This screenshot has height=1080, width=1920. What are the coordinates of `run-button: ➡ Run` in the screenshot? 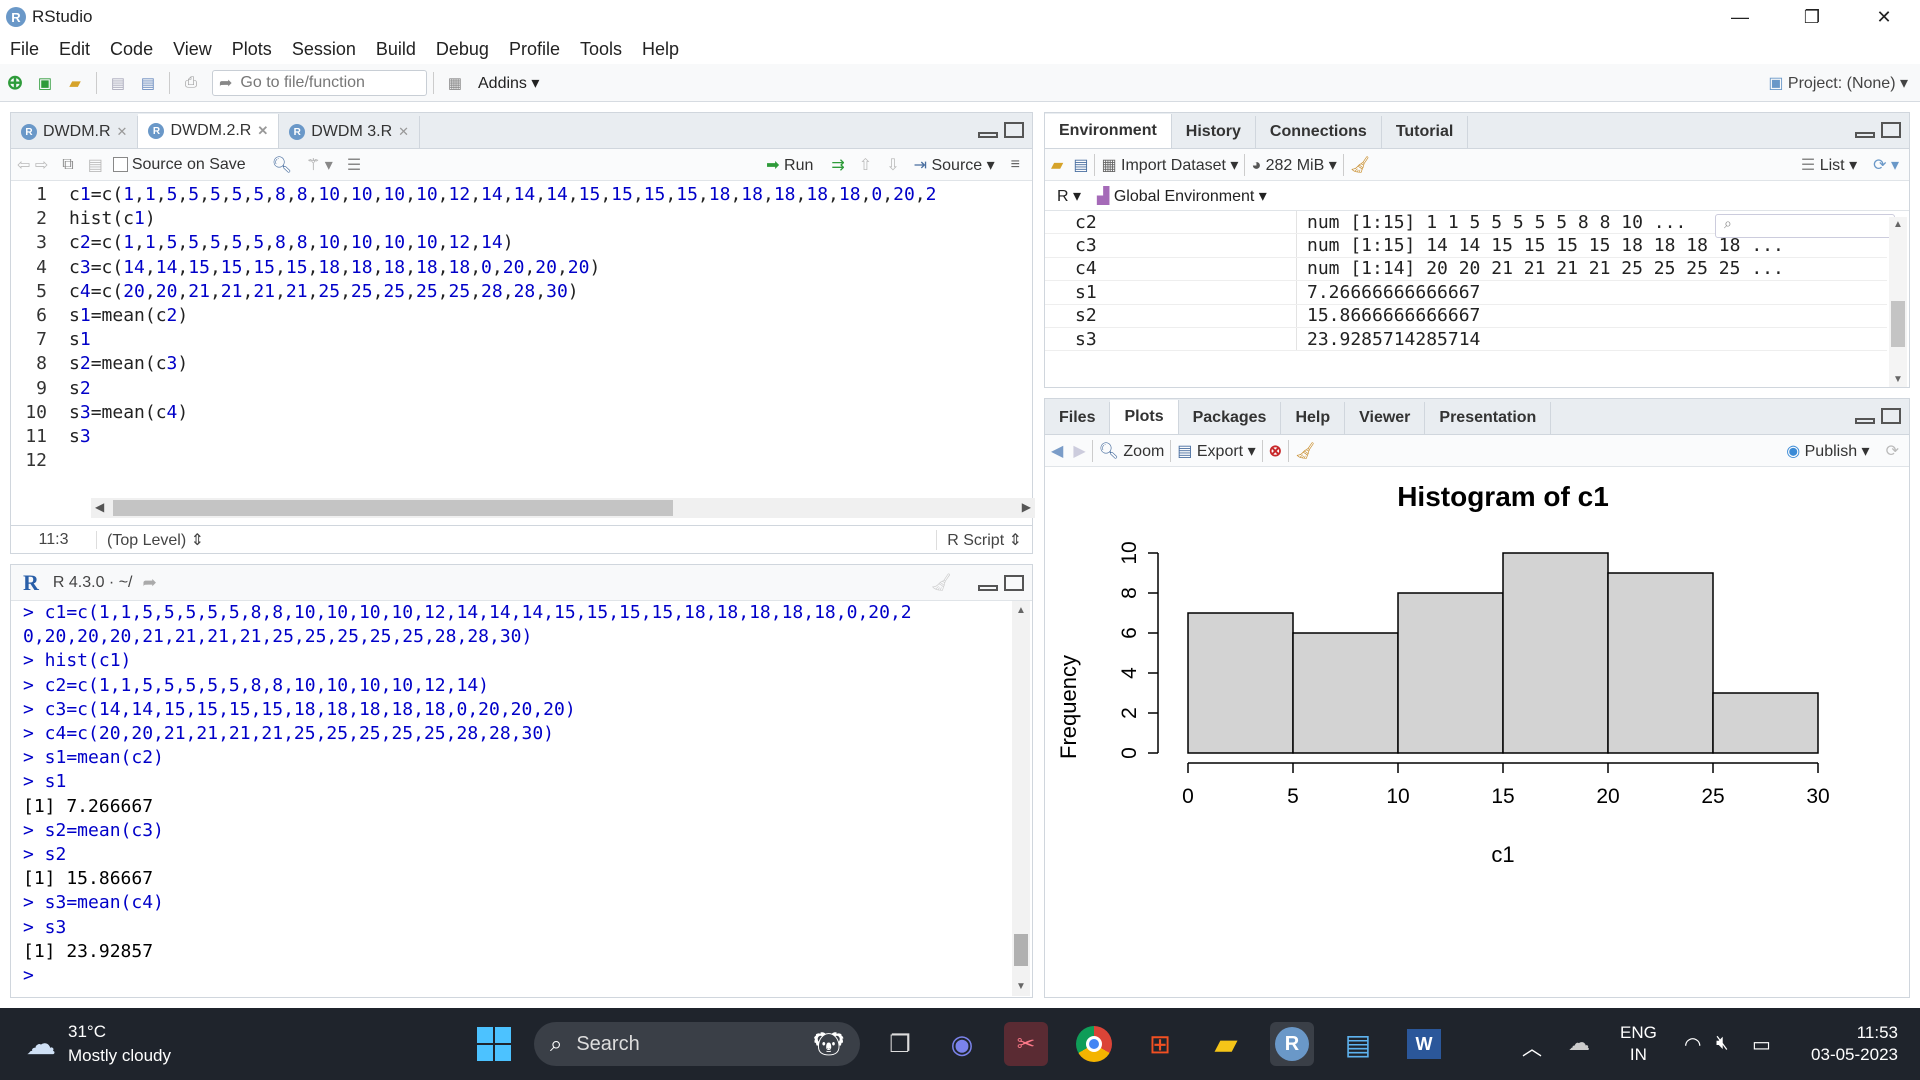 It's located at (789, 165).